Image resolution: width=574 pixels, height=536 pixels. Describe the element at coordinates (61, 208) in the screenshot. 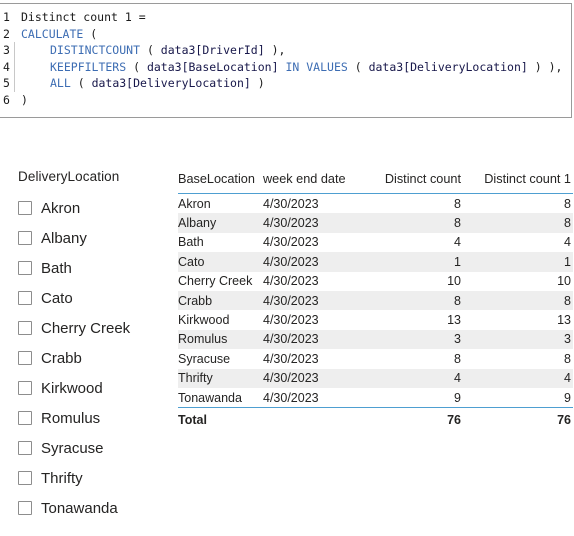

I see `slicer-item-label: Akron` at that location.